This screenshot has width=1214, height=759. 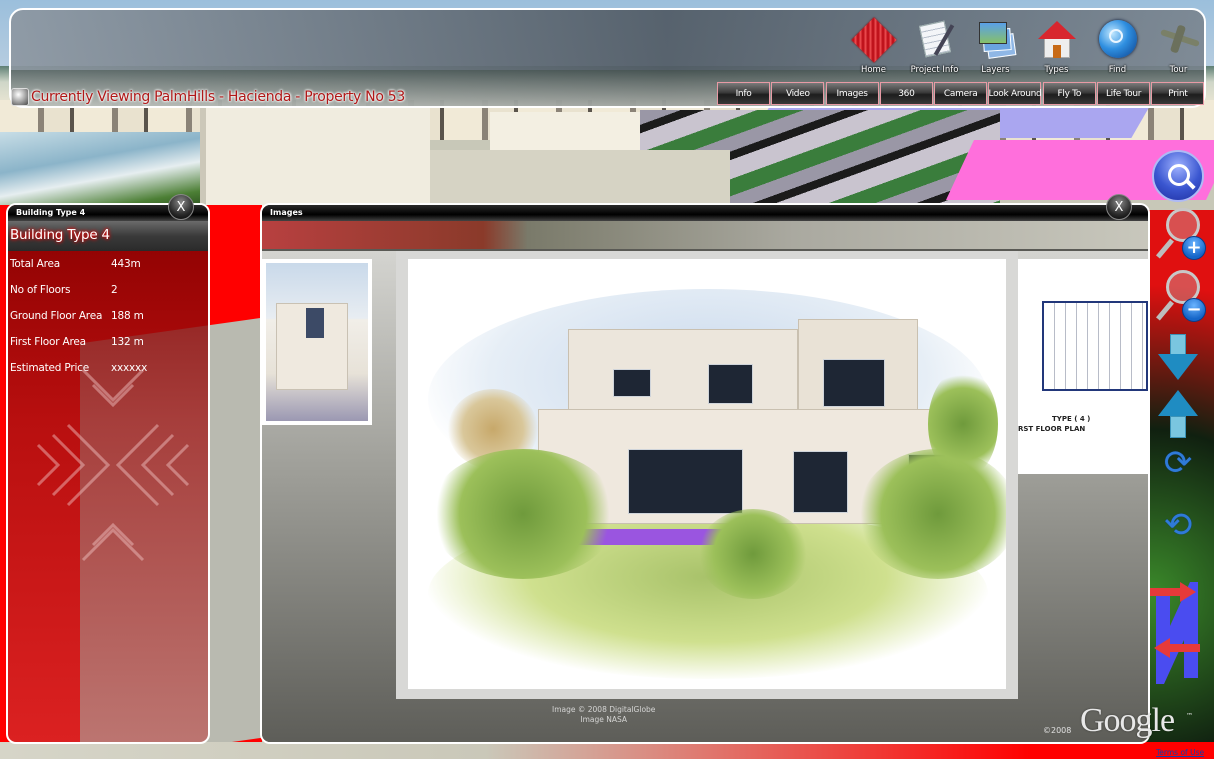 I want to click on look-around-button: Look Around, so click(x=1015, y=93).